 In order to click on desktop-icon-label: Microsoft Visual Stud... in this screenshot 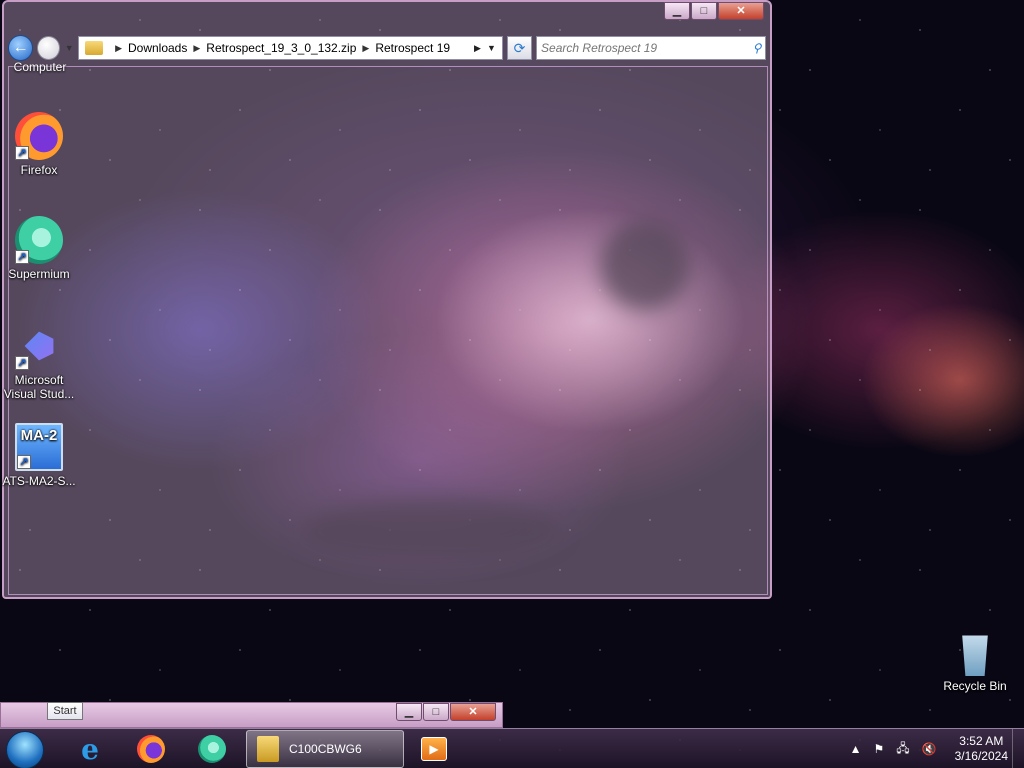, I will do `click(39, 387)`.